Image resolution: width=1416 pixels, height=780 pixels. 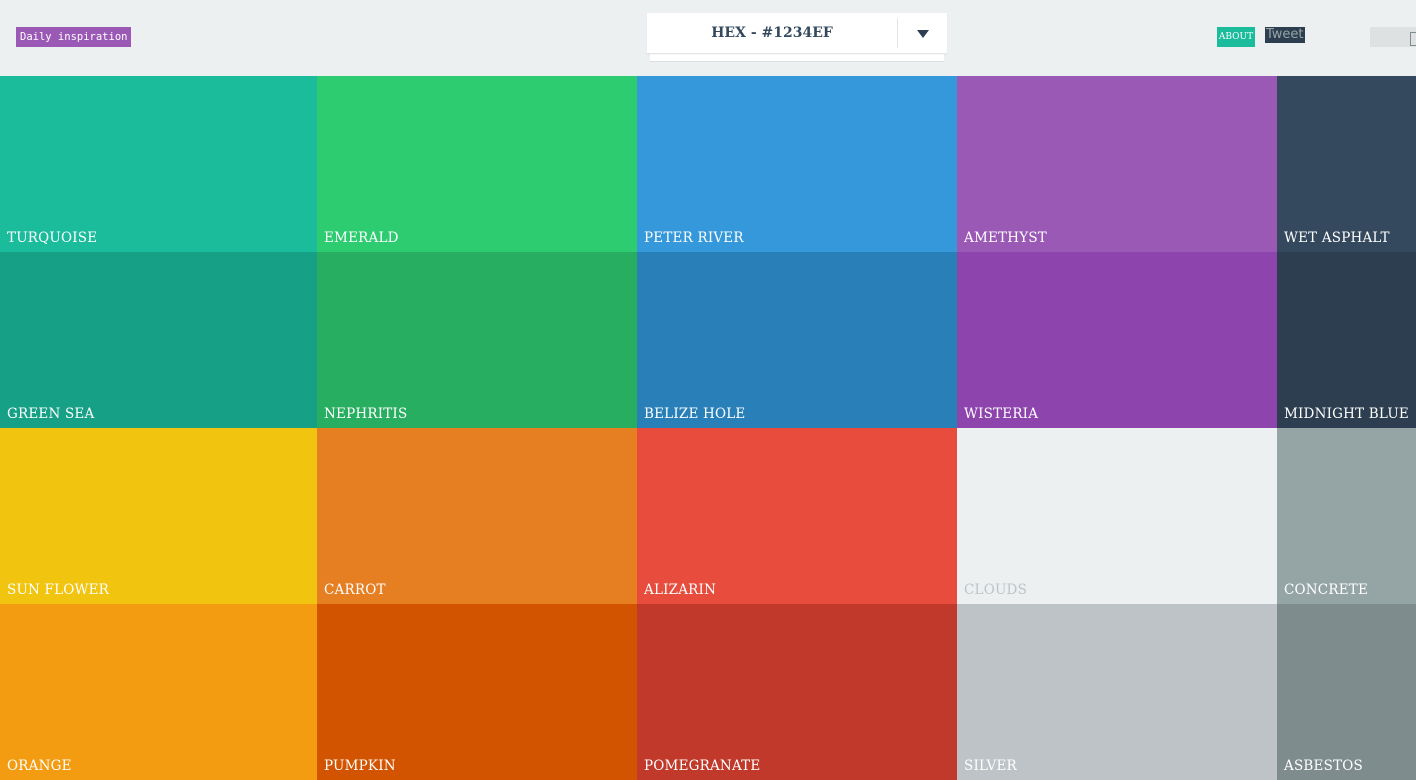 What do you see at coordinates (1005, 238) in the screenshot?
I see `color-name-label: AMETHYST` at bounding box center [1005, 238].